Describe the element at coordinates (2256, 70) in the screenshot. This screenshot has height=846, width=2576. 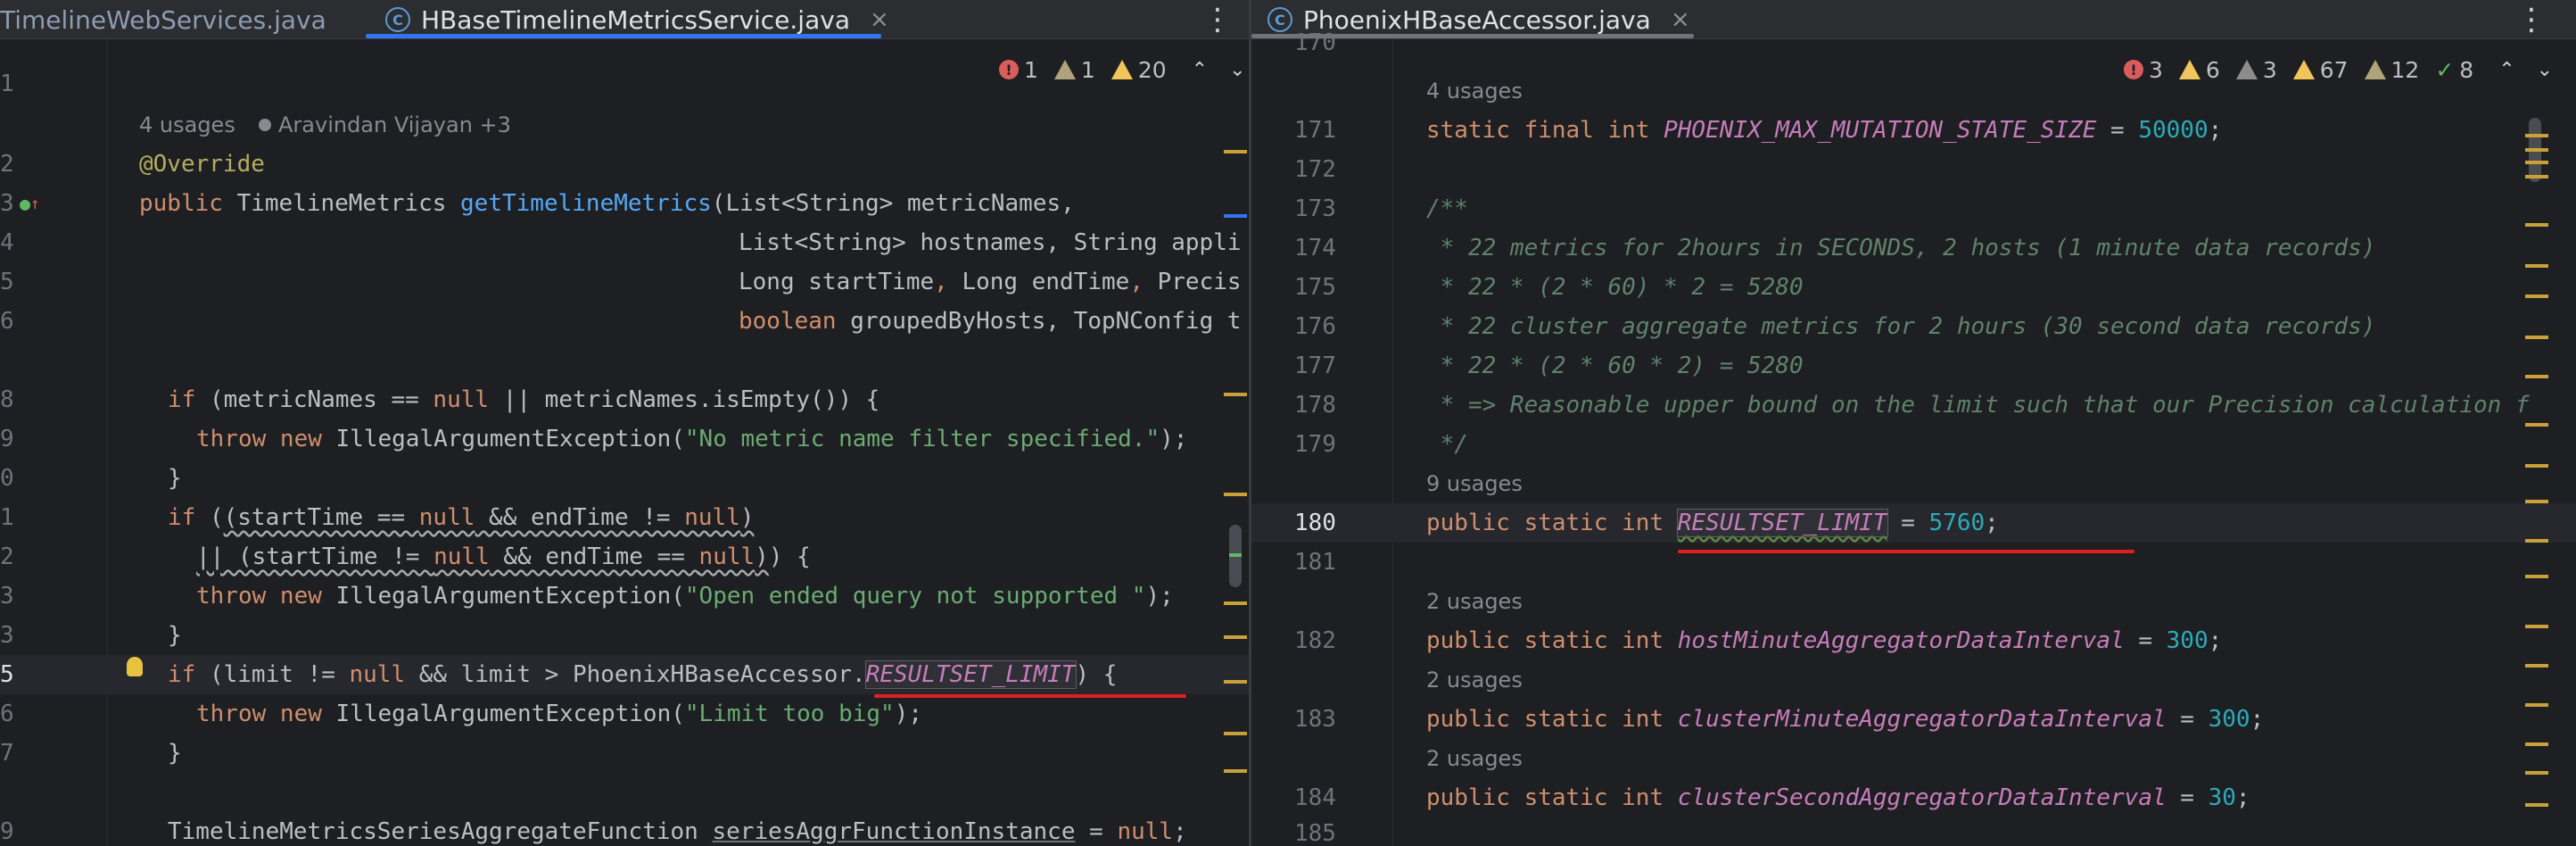
I see `weak-warning-count: 3` at that location.